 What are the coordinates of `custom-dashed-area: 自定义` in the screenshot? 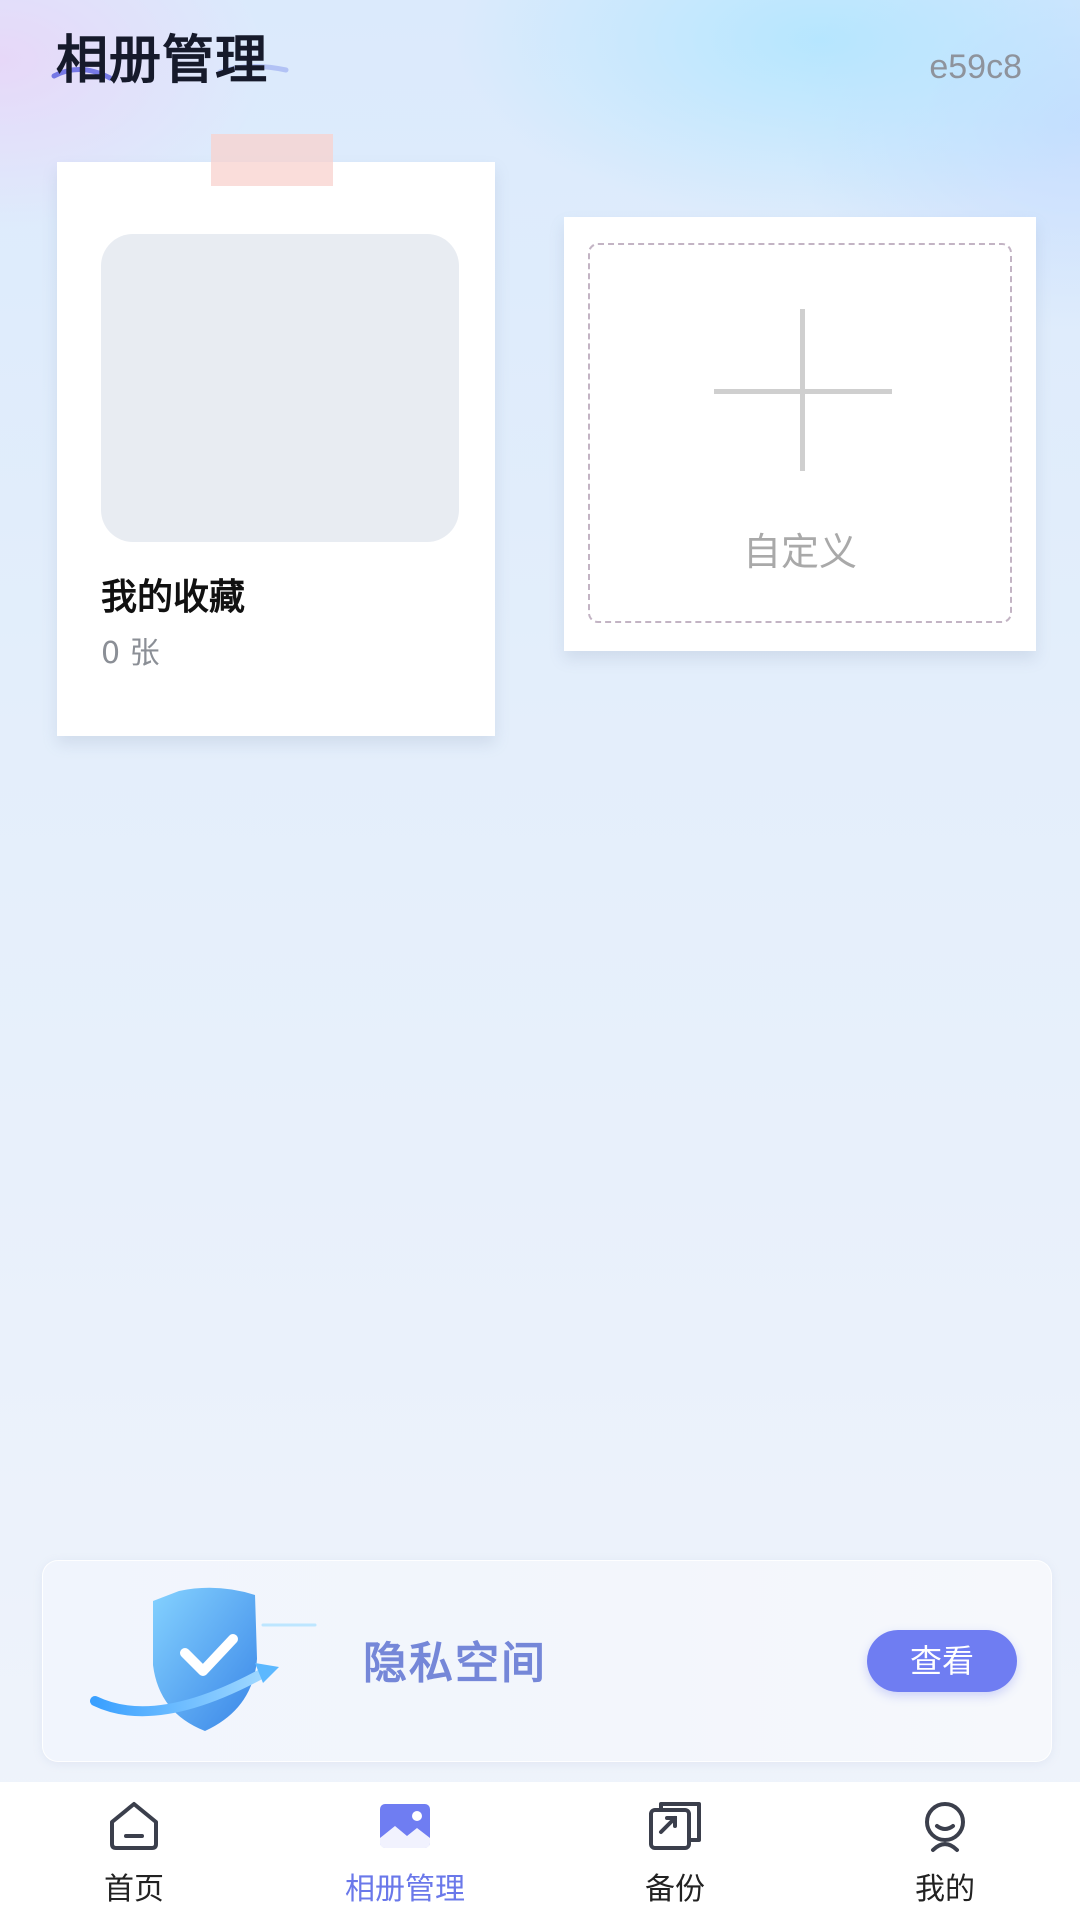 It's located at (800, 433).